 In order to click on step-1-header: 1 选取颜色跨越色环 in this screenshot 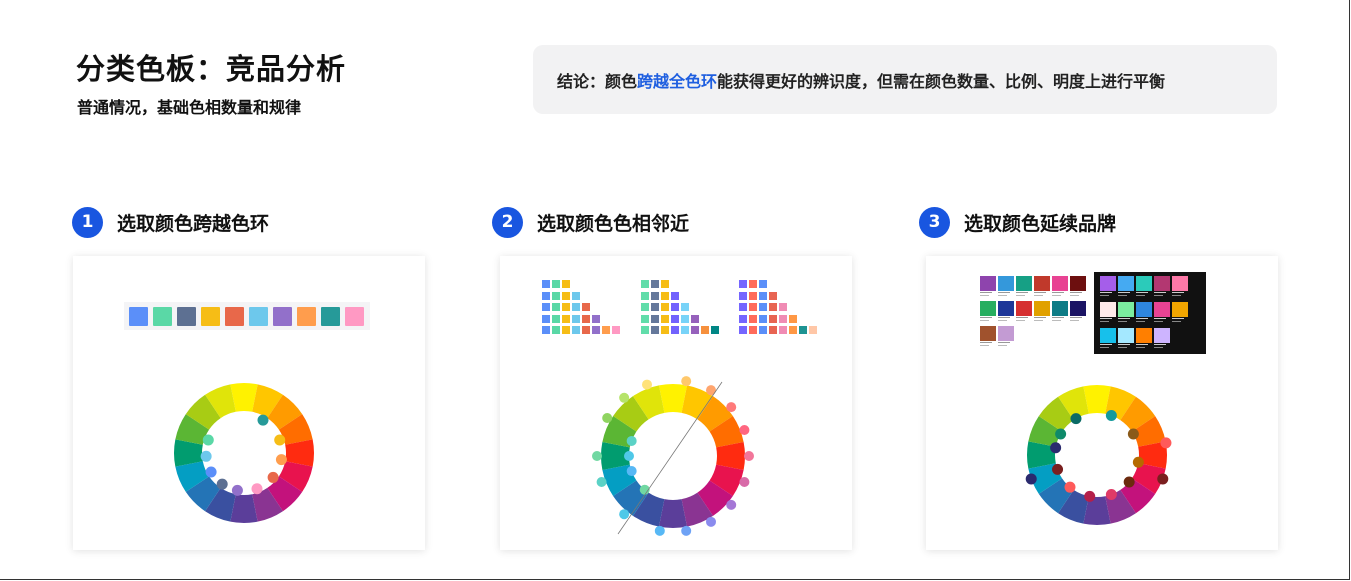, I will do `click(170, 222)`.